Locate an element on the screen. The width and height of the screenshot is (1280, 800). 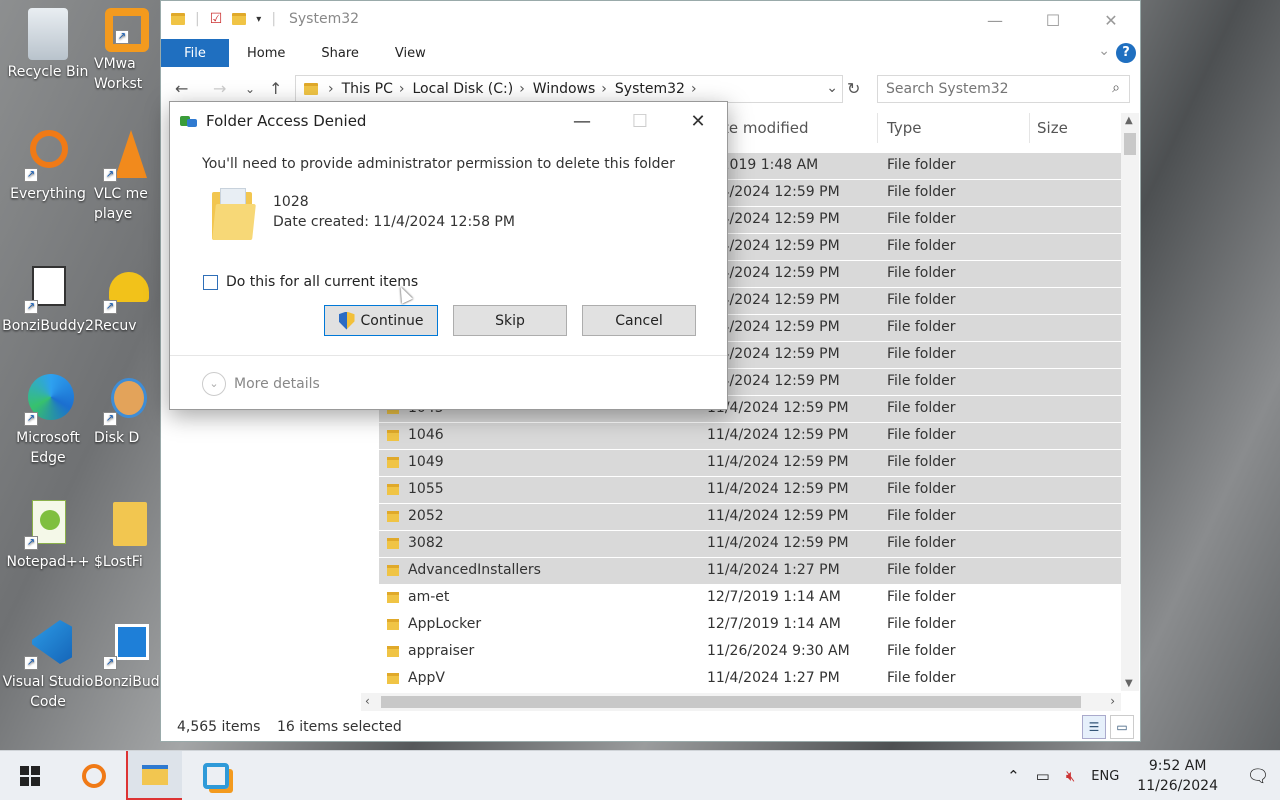
desktop-icon-vmware: ↗ VMwa Workst is located at coordinates (127, 51).